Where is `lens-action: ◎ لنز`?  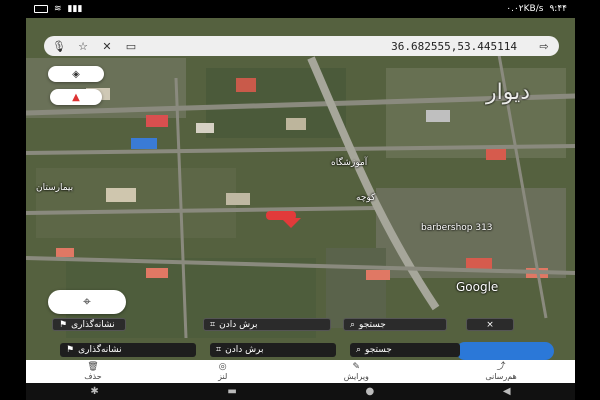
lens-action: ◎ لنز is located at coordinates (223, 371).